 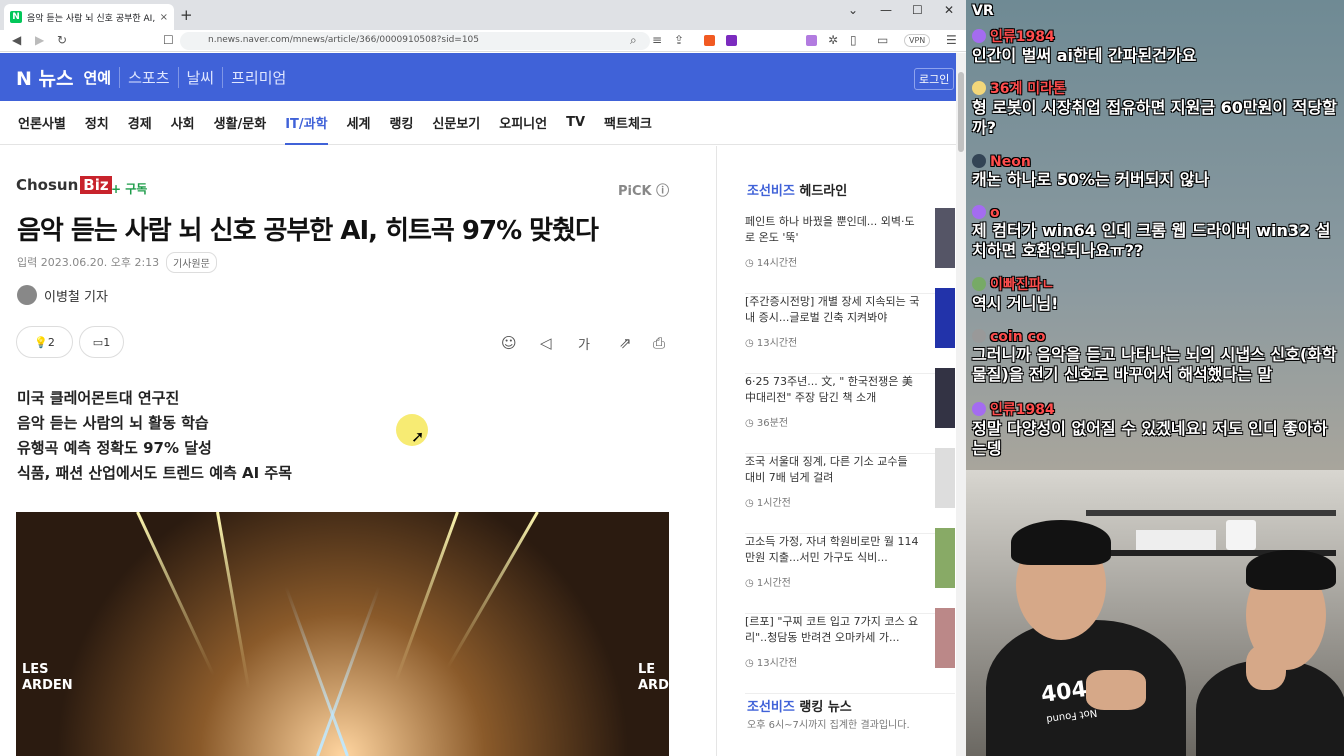 I want to click on tab-active: N 음악 듣는 사람 뇌 신호 공부한 AI, 히트곡 97% 맞췄다 ×, so click(x=89, y=17).